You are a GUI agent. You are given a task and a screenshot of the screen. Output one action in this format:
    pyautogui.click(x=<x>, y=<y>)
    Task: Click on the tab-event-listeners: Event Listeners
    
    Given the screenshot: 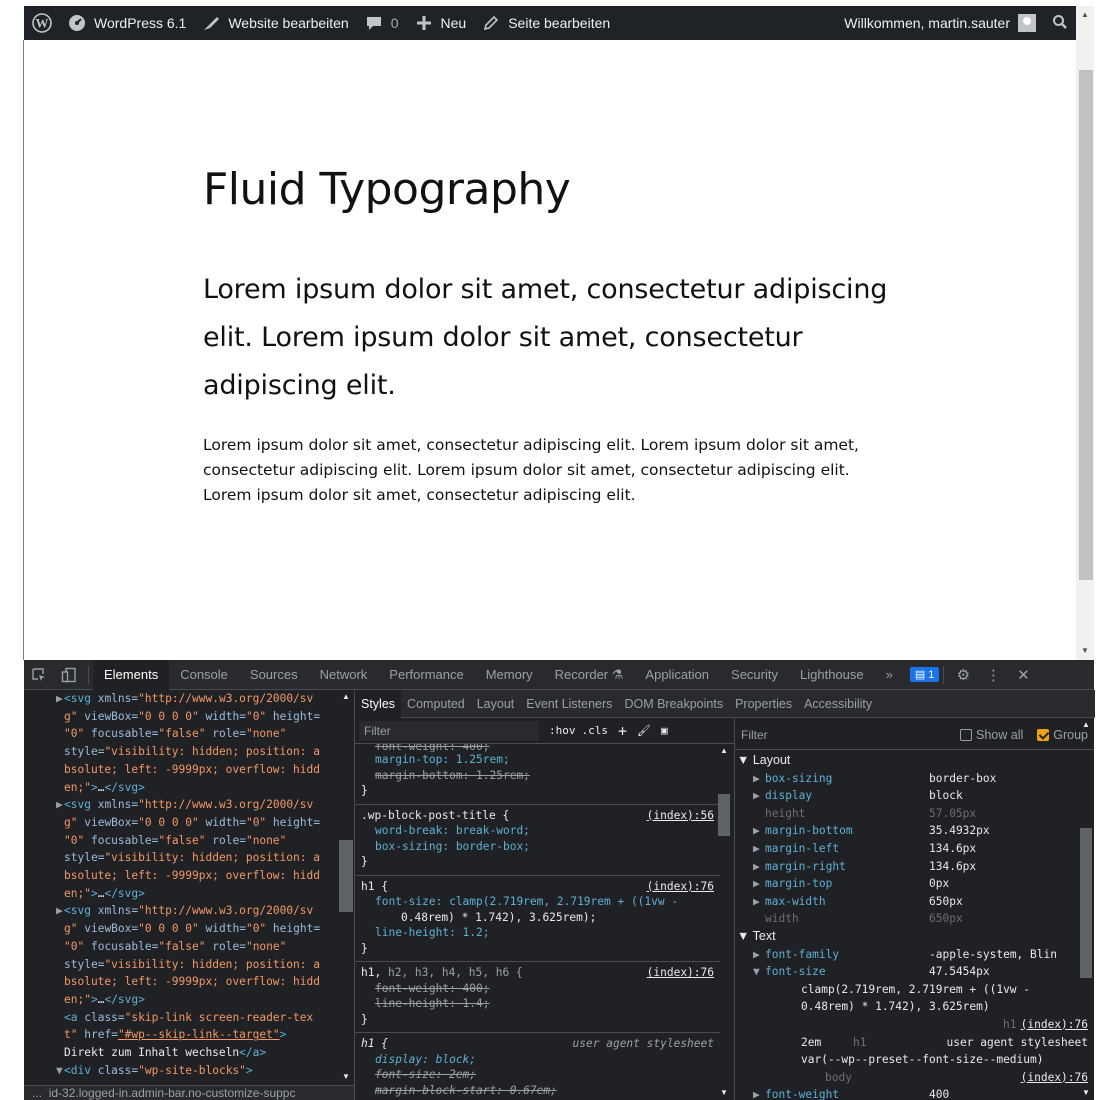 What is the action you would take?
    pyautogui.click(x=569, y=704)
    